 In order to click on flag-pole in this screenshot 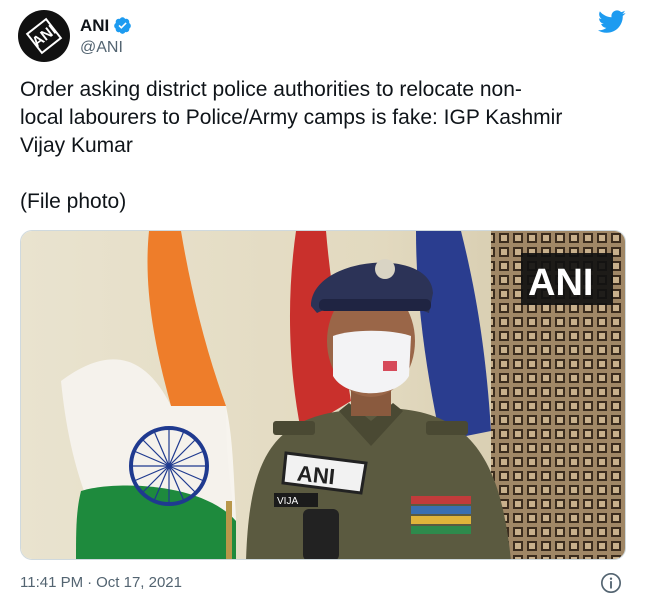, I will do `click(229, 530)`.